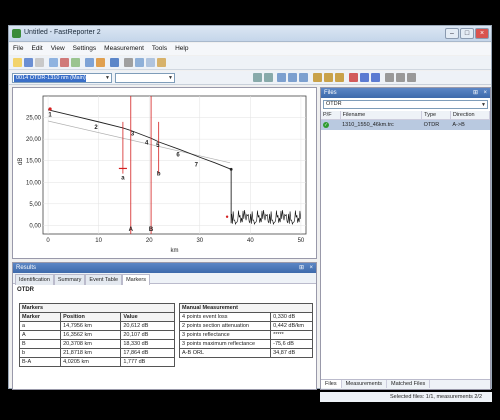 This screenshot has height=420, width=500. What do you see at coordinates (17, 62) in the screenshot?
I see `open-folder-icon` at bounding box center [17, 62].